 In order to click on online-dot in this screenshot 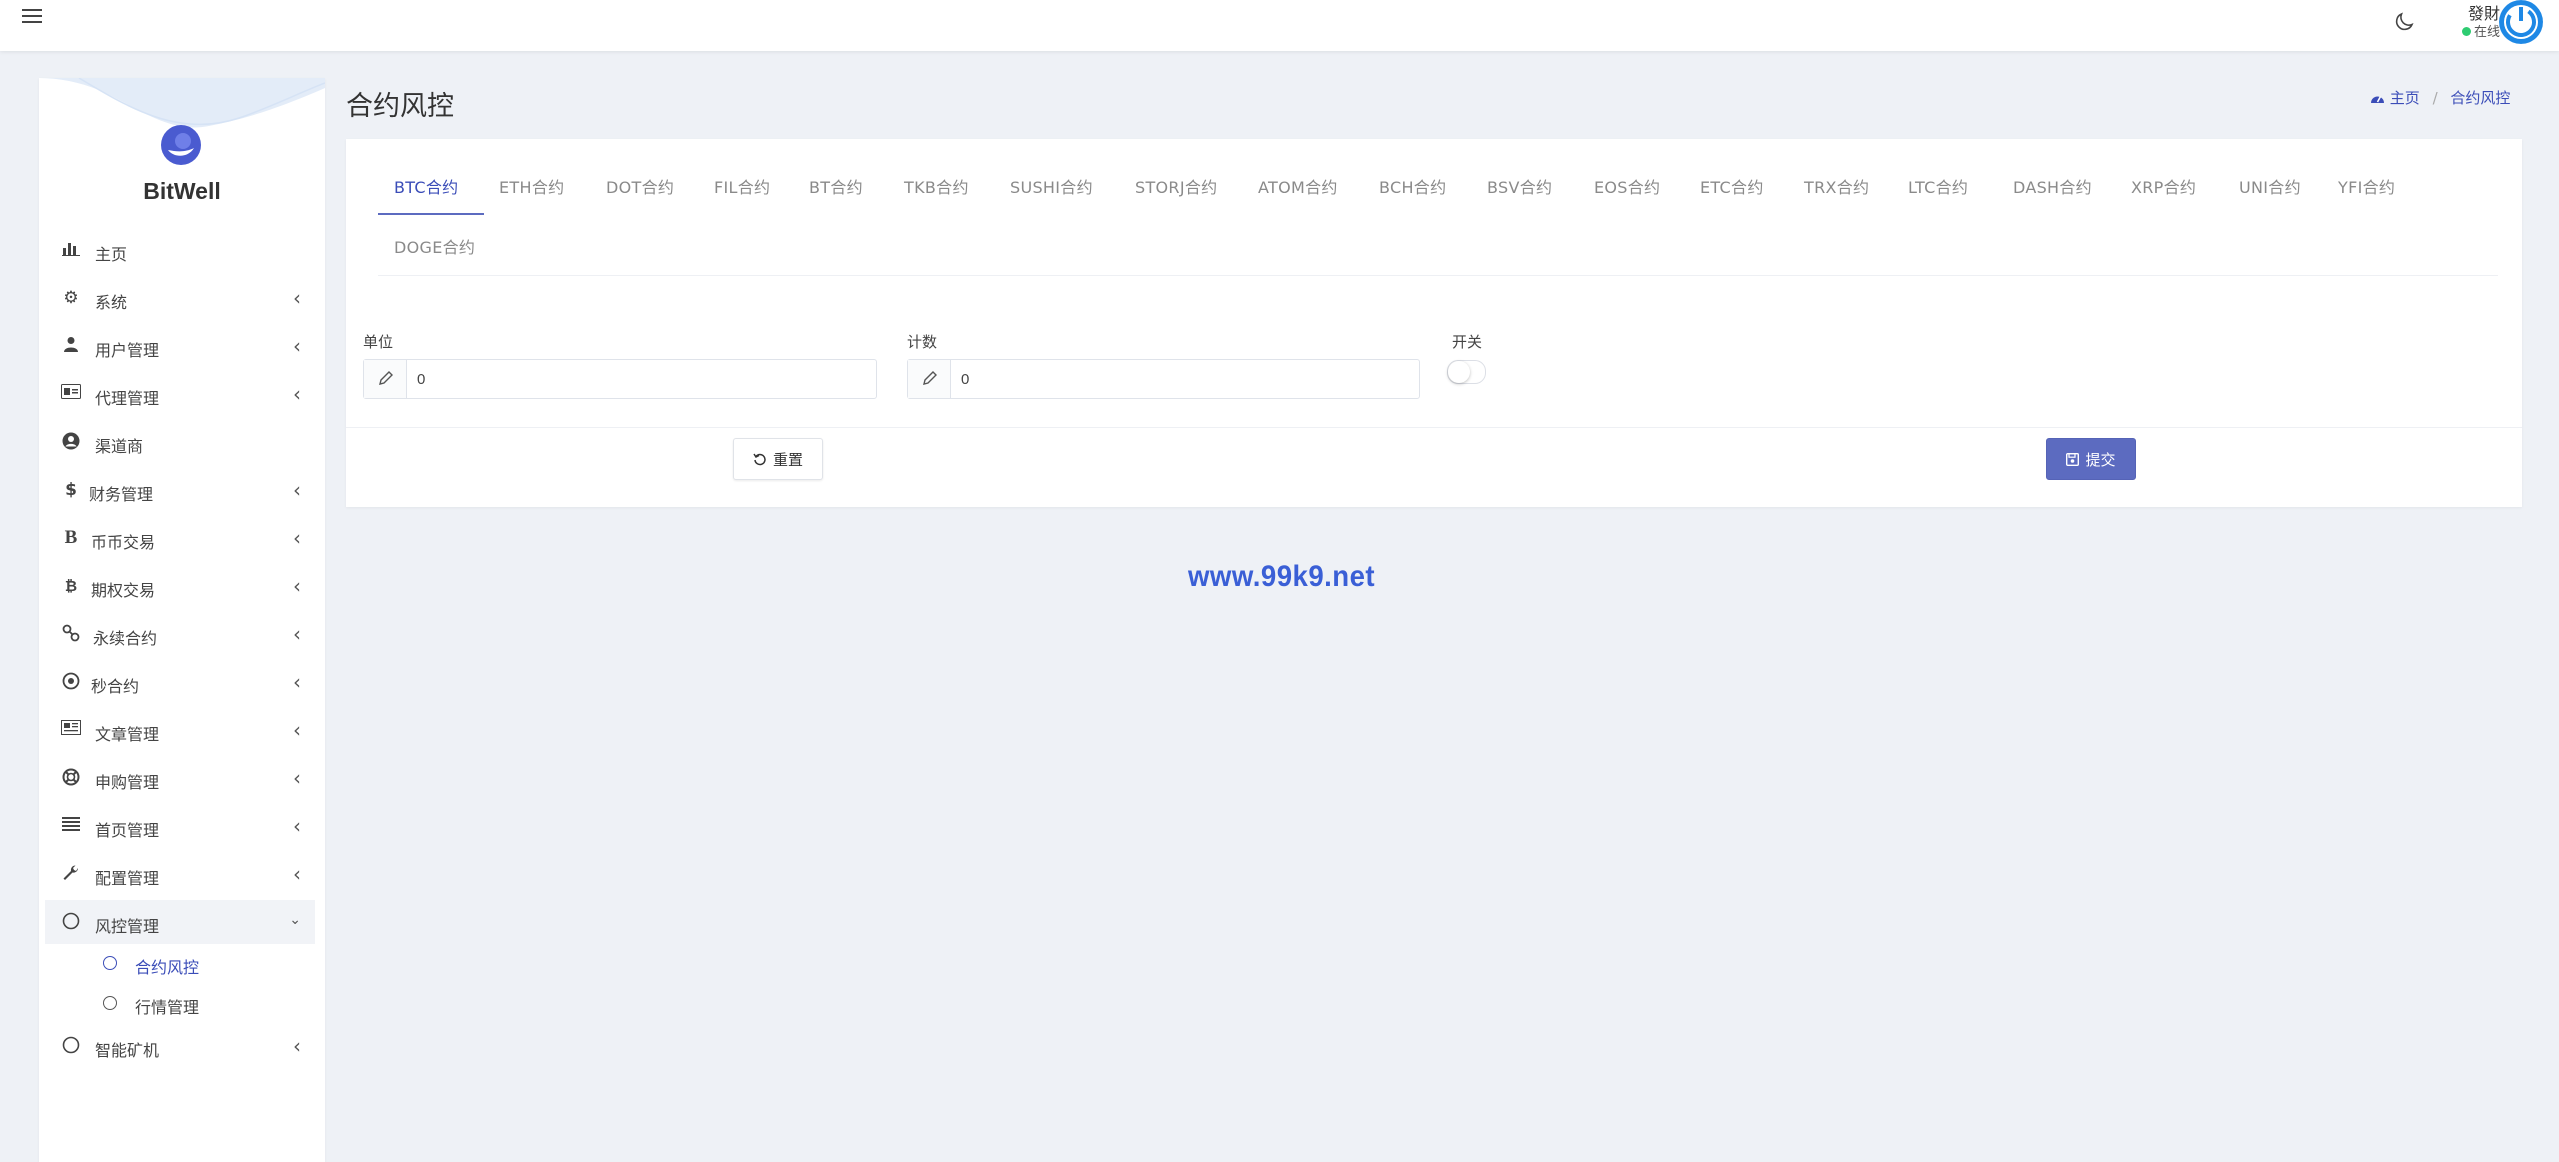, I will do `click(2466, 31)`.